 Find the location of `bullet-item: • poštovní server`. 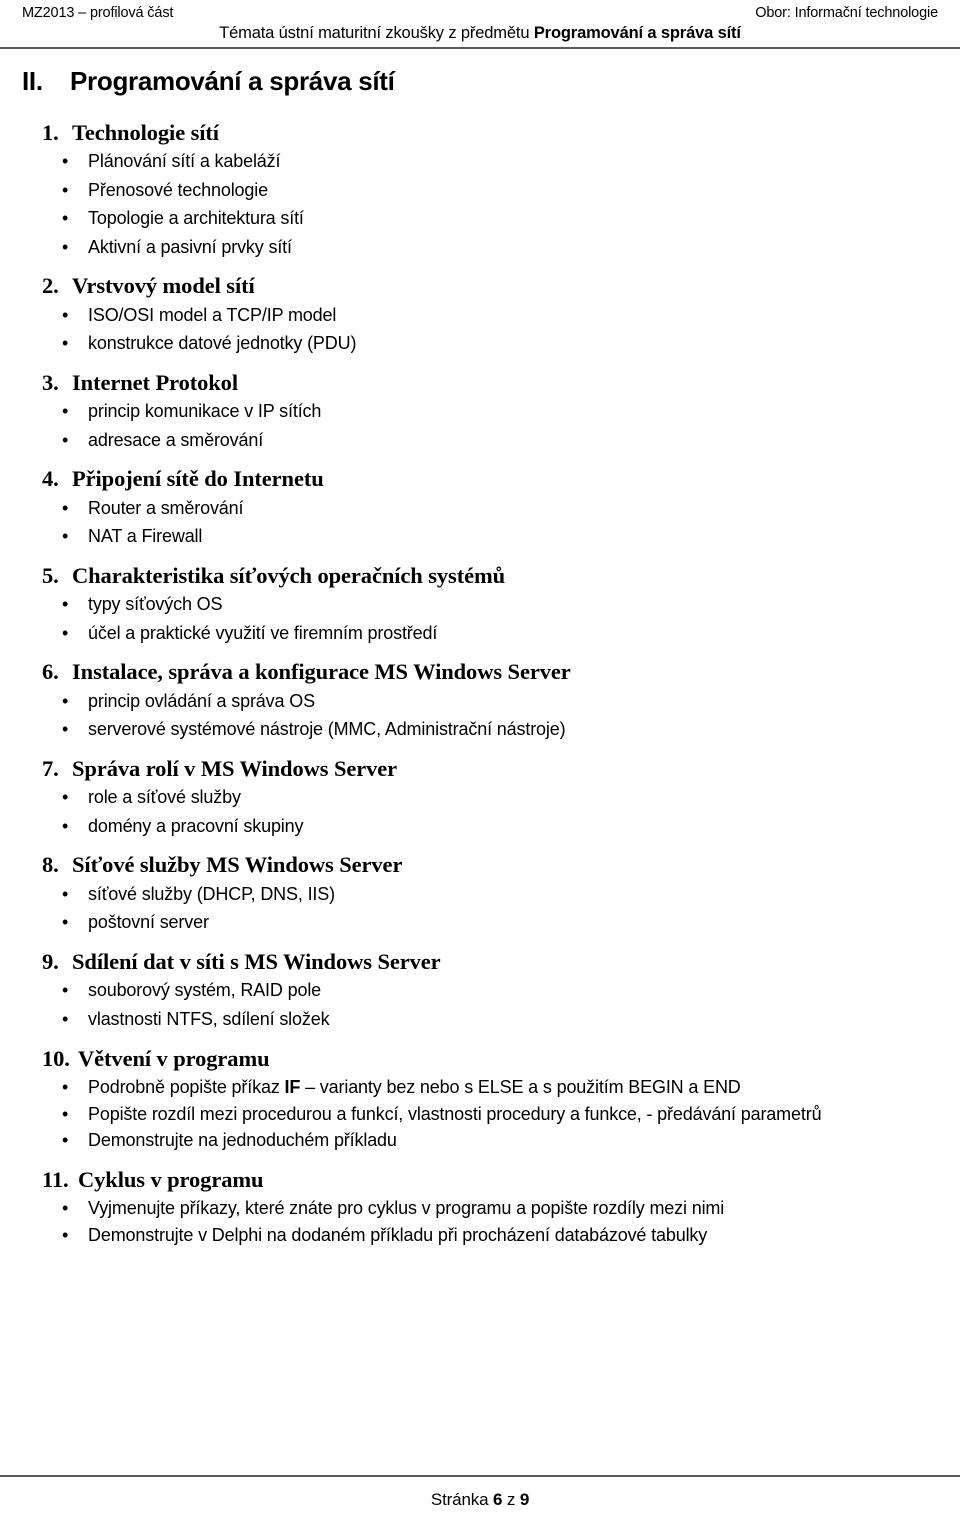

bullet-item: • poštovní server is located at coordinates (480, 923).